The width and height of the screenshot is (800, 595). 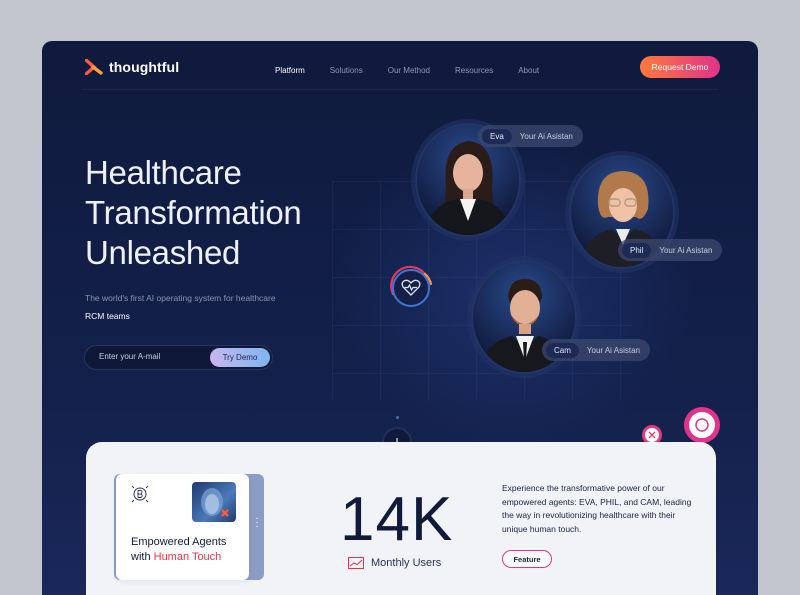 What do you see at coordinates (400, 89) in the screenshot?
I see `header-divider` at bounding box center [400, 89].